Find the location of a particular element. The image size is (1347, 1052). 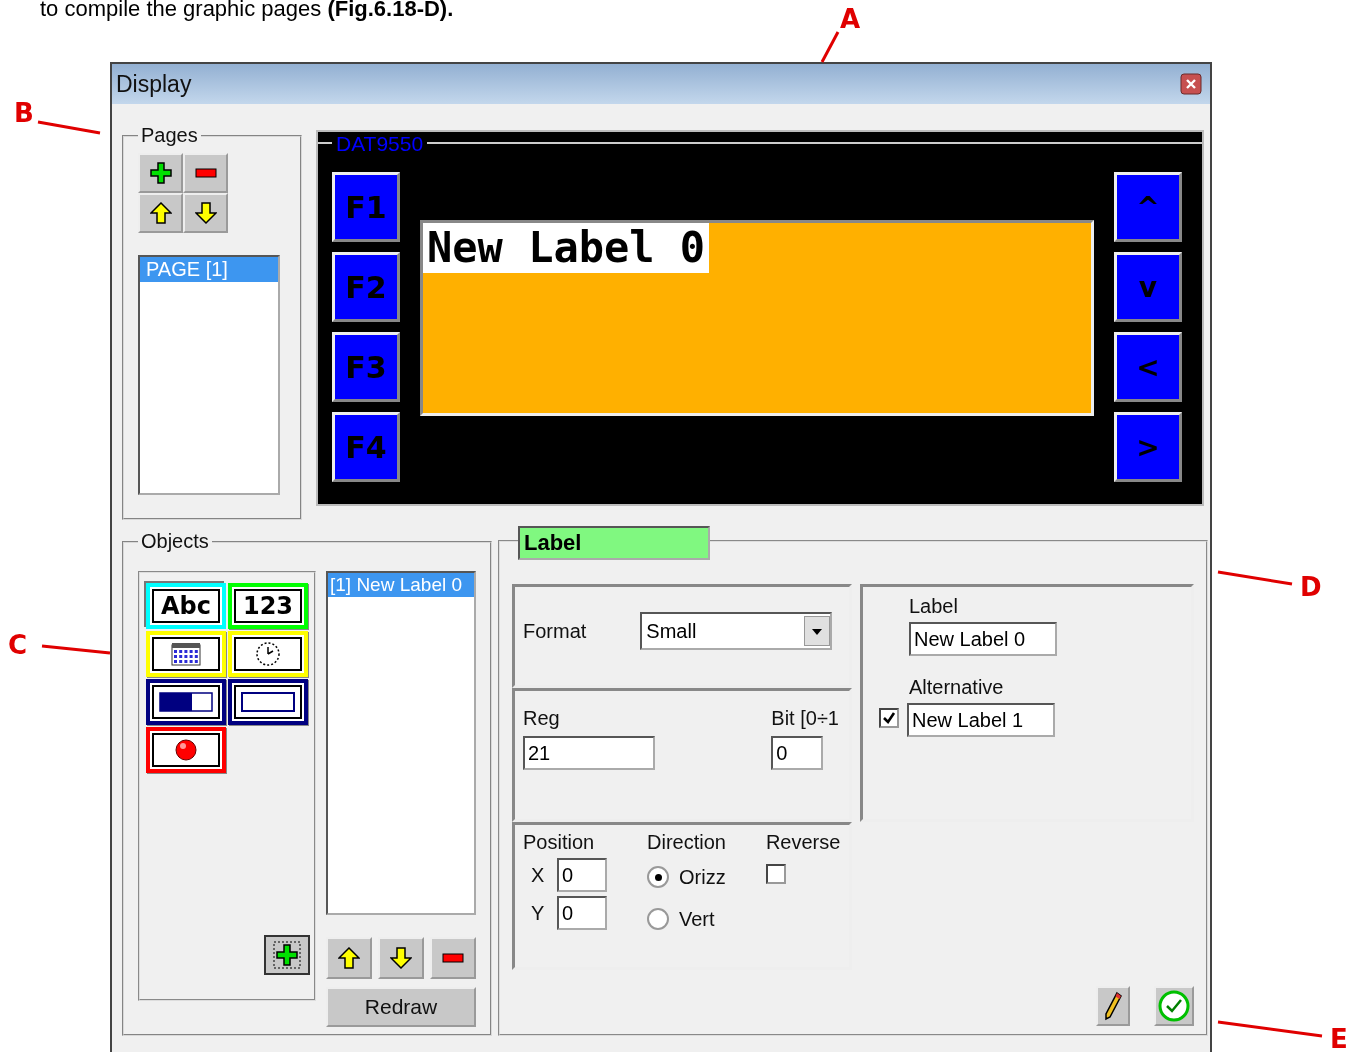

label-input: New Label 0 is located at coordinates (983, 639).